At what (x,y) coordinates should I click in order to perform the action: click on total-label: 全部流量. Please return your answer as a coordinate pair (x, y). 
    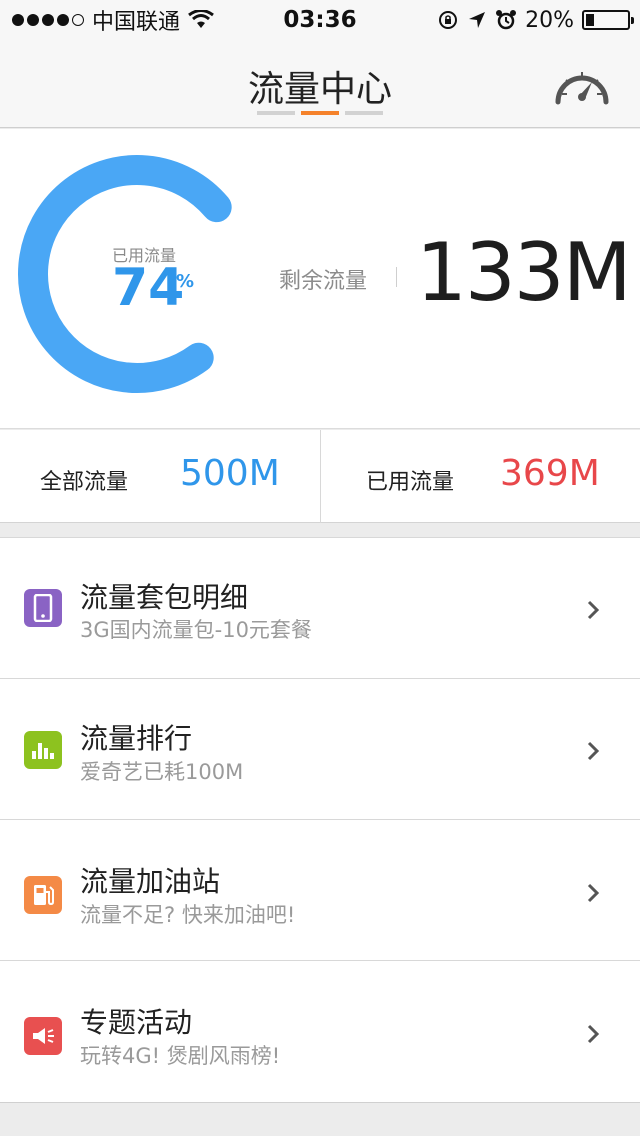
    Looking at the image, I should click on (84, 482).